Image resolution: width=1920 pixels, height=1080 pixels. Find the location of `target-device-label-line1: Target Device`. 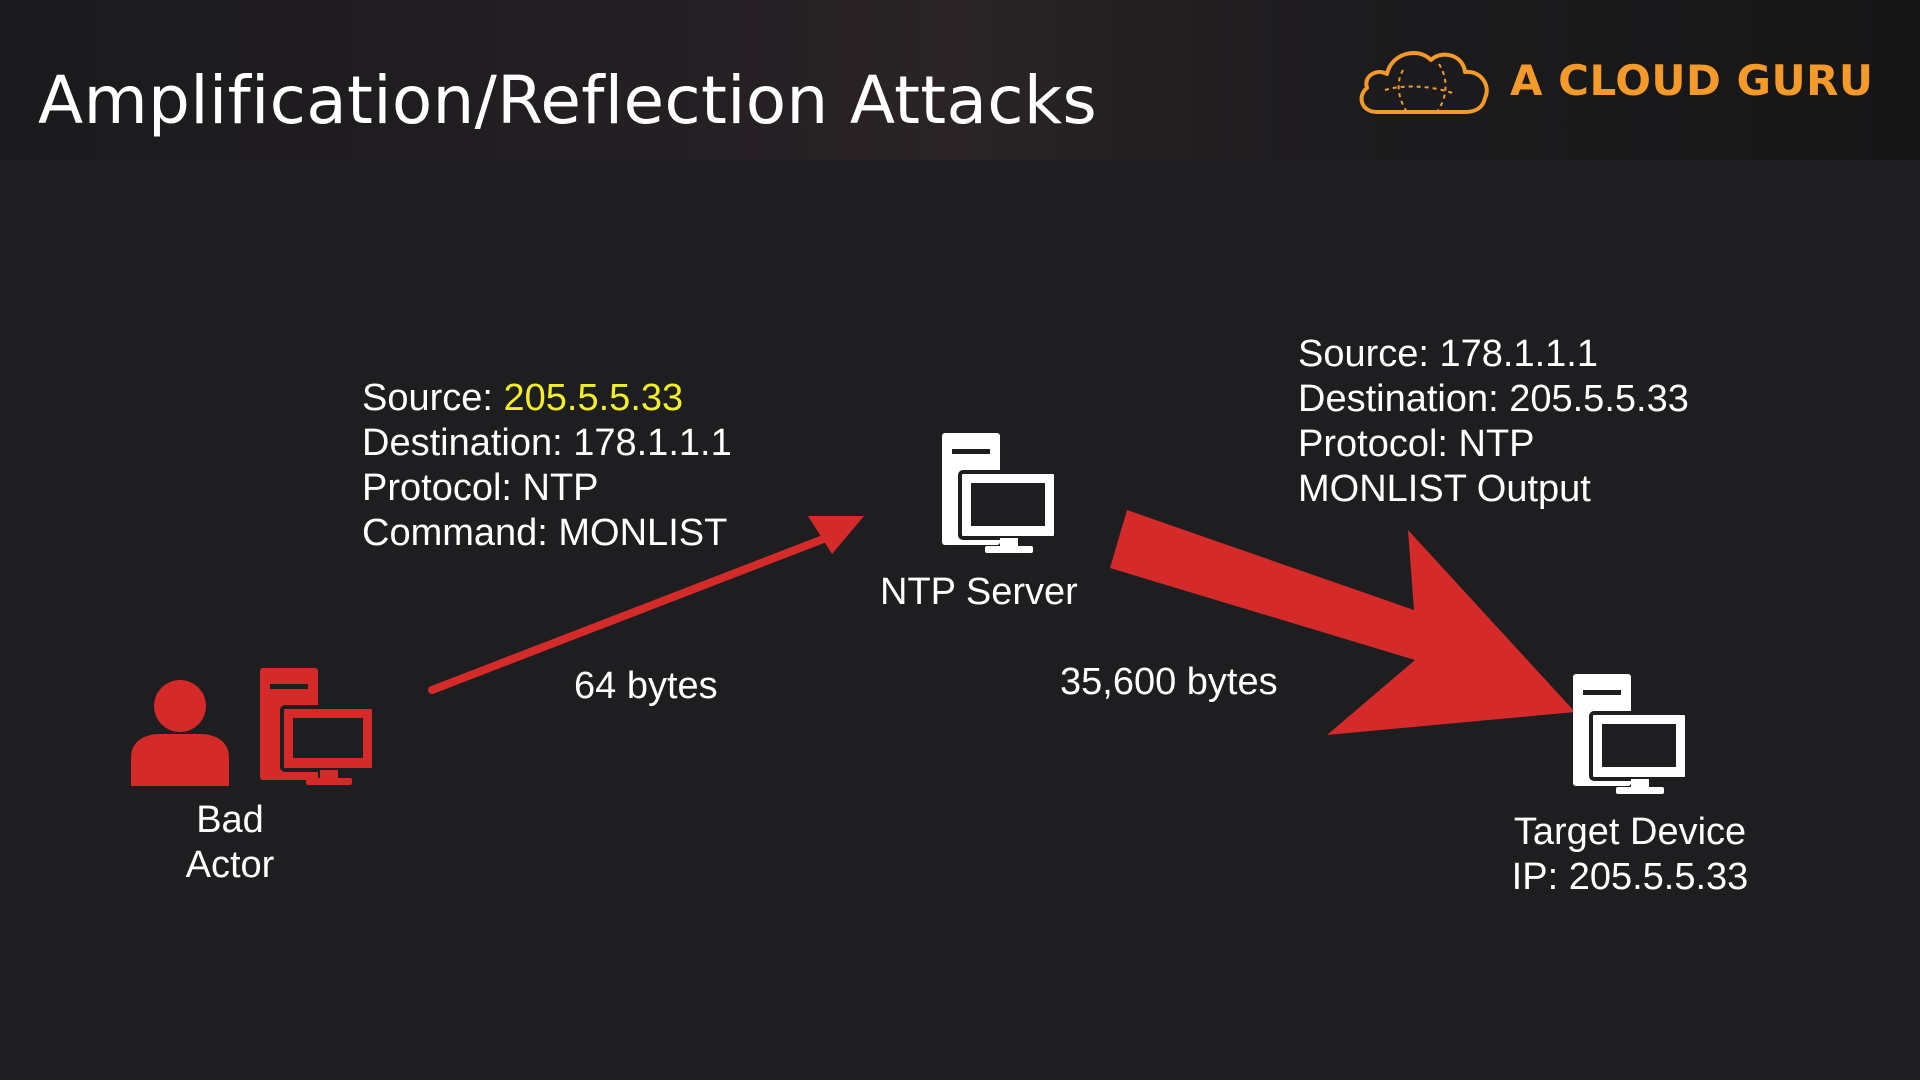

target-device-label-line1: Target Device is located at coordinates (1630, 832).